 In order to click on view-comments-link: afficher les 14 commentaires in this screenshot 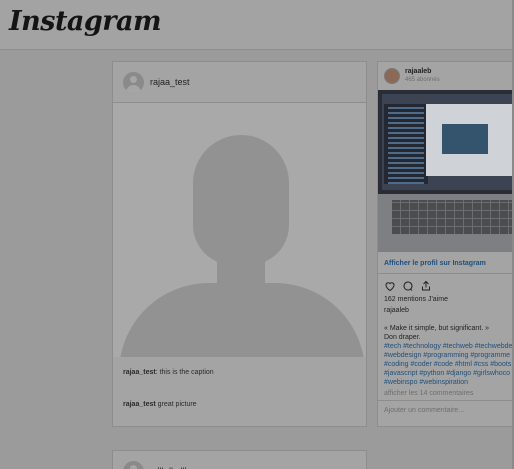, I will do `click(446, 394)`.